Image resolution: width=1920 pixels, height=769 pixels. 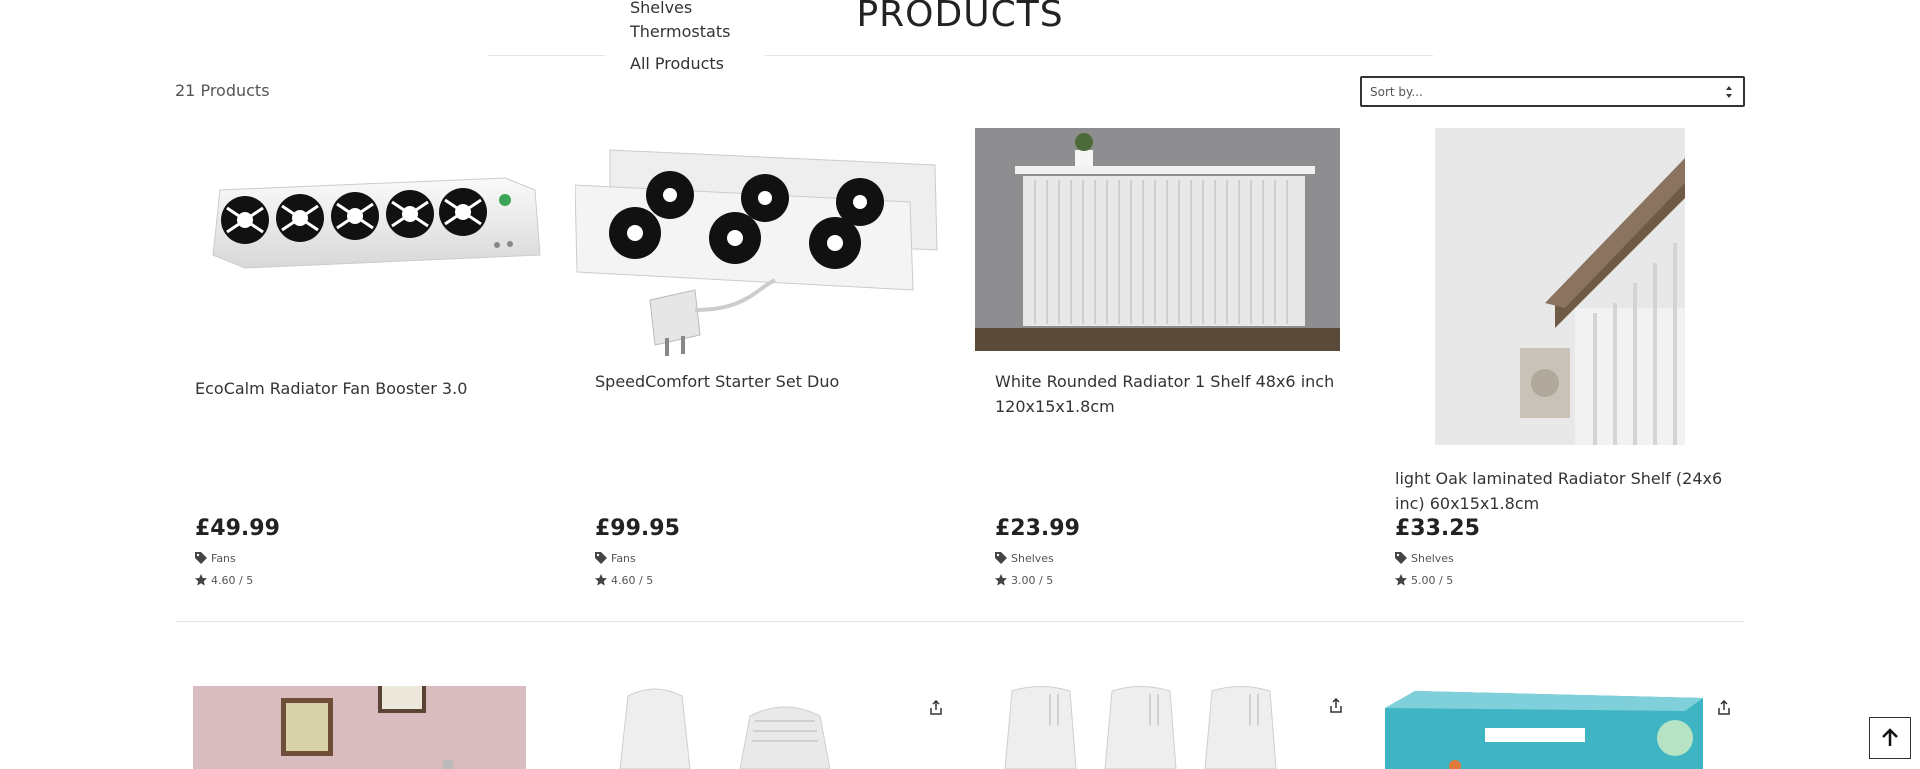 What do you see at coordinates (359, 727) in the screenshot?
I see `room-photo-image` at bounding box center [359, 727].